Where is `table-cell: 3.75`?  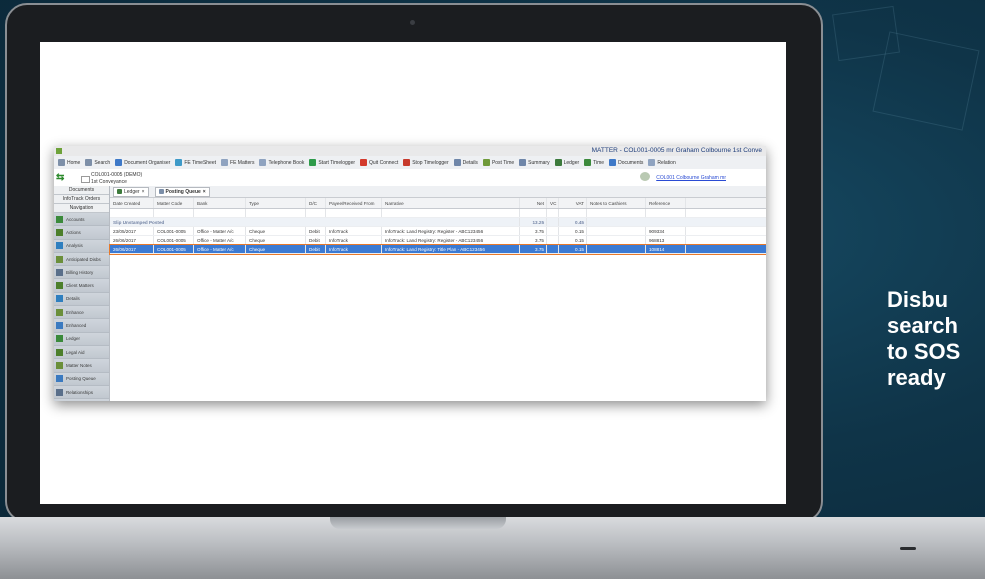 table-cell: 3.75 is located at coordinates (533, 240).